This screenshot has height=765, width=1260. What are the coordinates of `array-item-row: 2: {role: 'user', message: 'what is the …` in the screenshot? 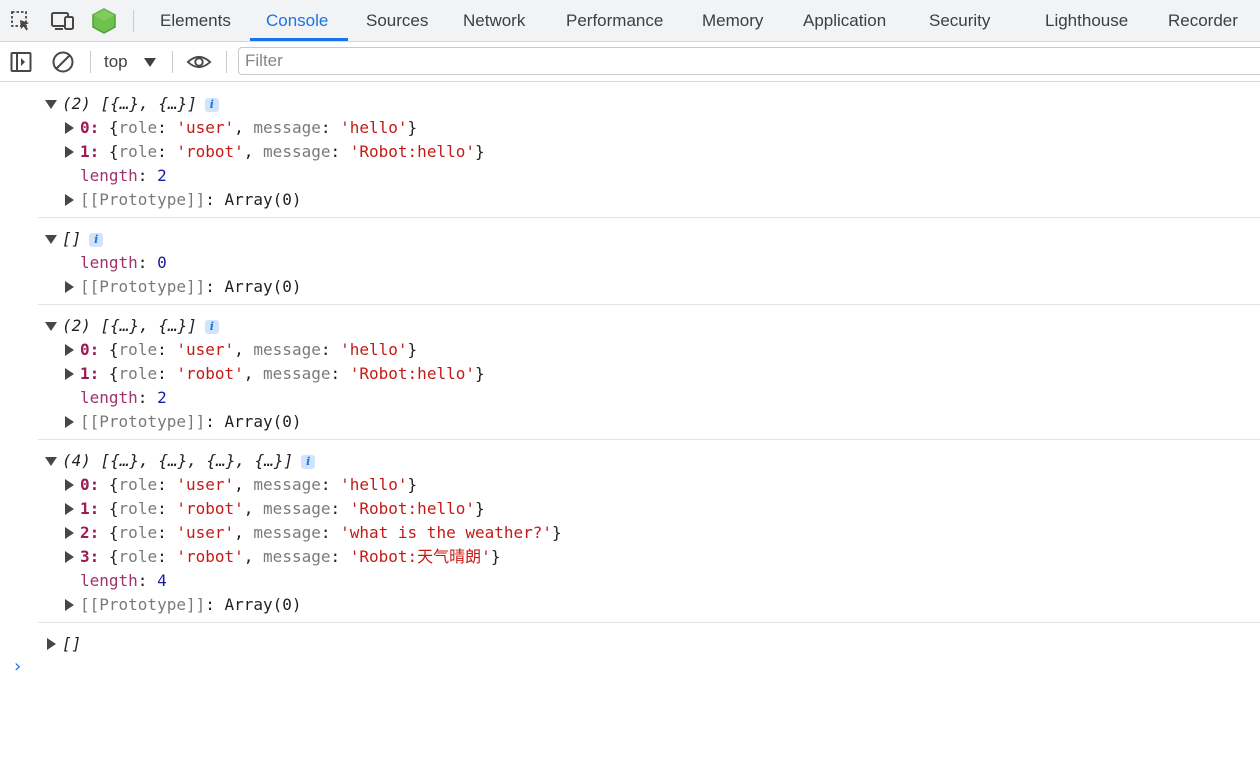 It's located at (649, 533).